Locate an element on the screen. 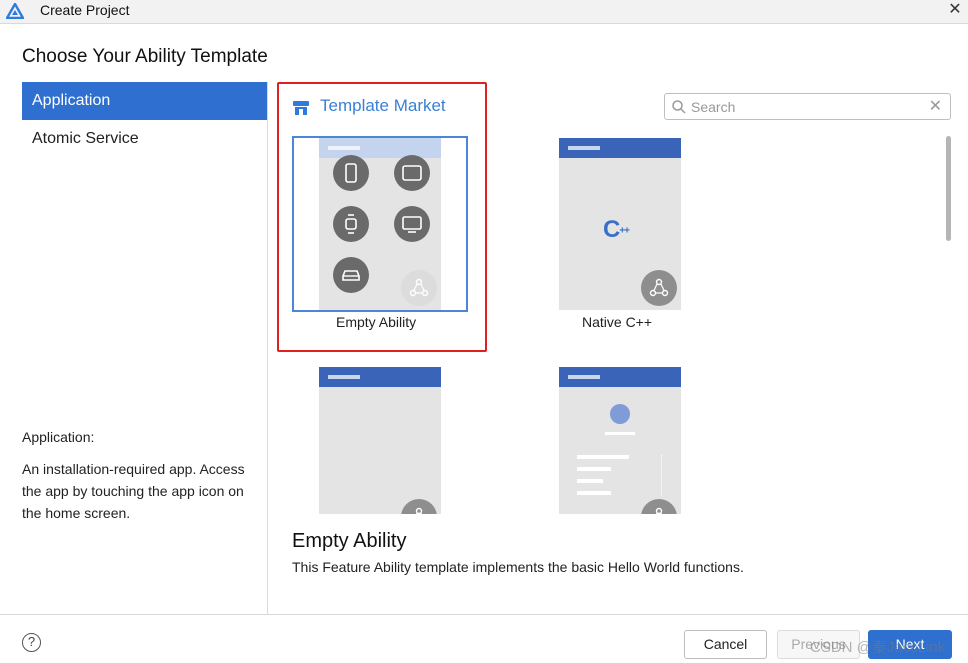 This screenshot has width=968, height=663. search-box: ✕ is located at coordinates (807, 106).